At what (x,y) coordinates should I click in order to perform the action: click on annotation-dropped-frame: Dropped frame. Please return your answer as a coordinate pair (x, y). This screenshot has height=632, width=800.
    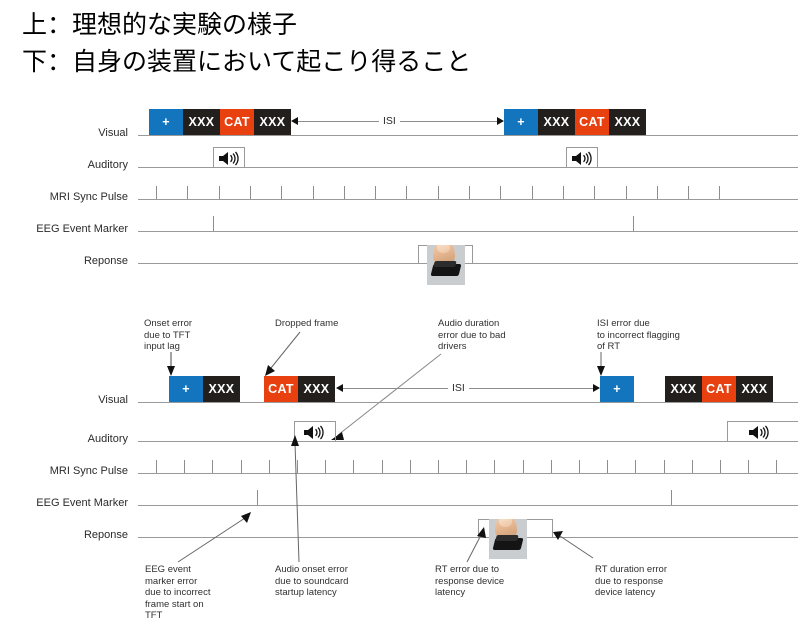
    Looking at the image, I should click on (307, 323).